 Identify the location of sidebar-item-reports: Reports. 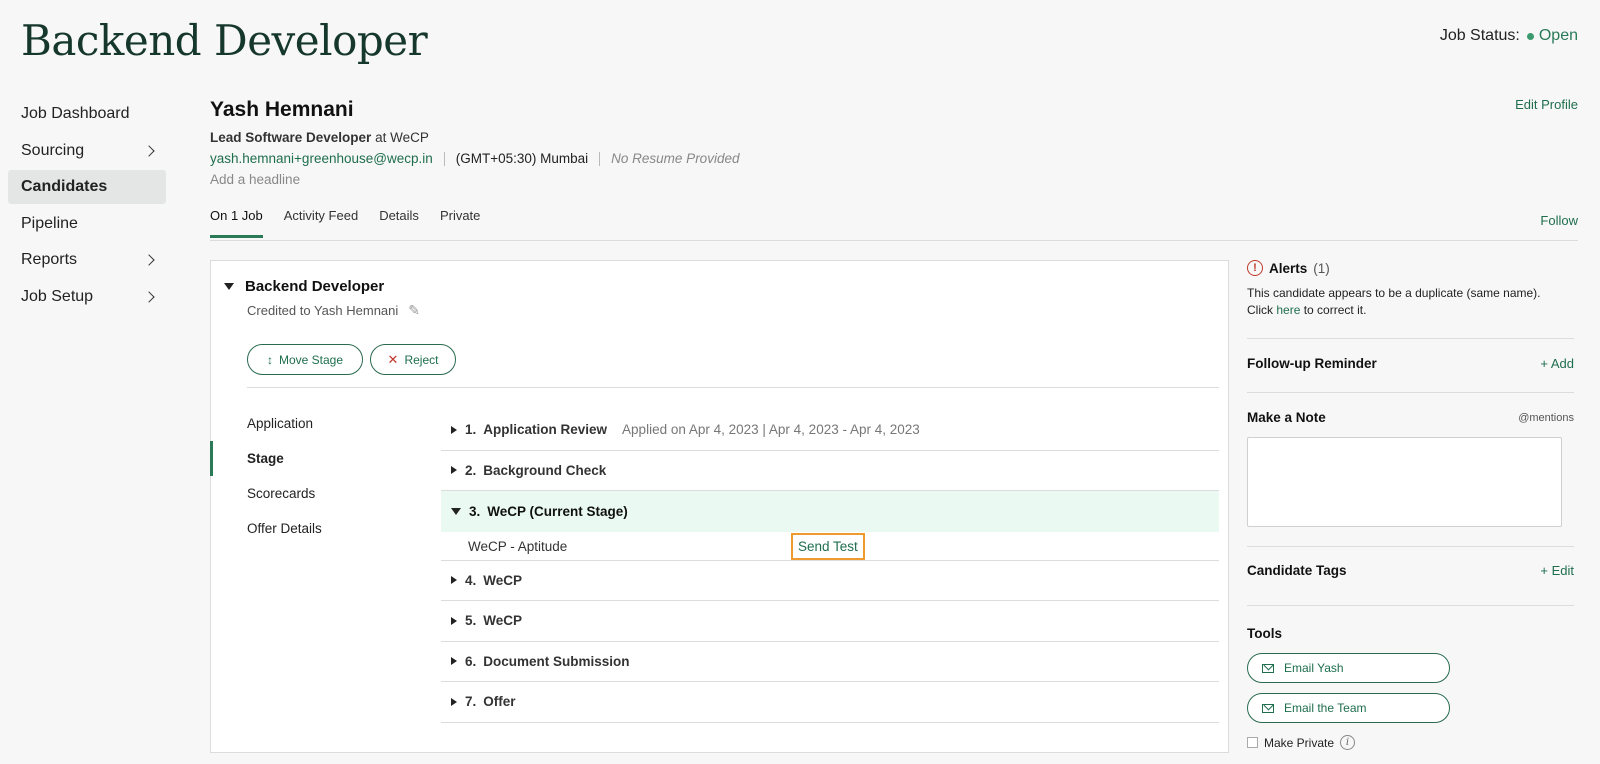
(87, 260).